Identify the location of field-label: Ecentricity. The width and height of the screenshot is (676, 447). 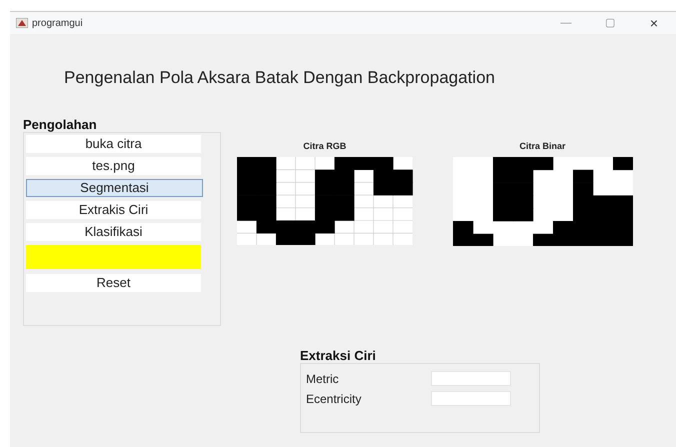
(334, 399).